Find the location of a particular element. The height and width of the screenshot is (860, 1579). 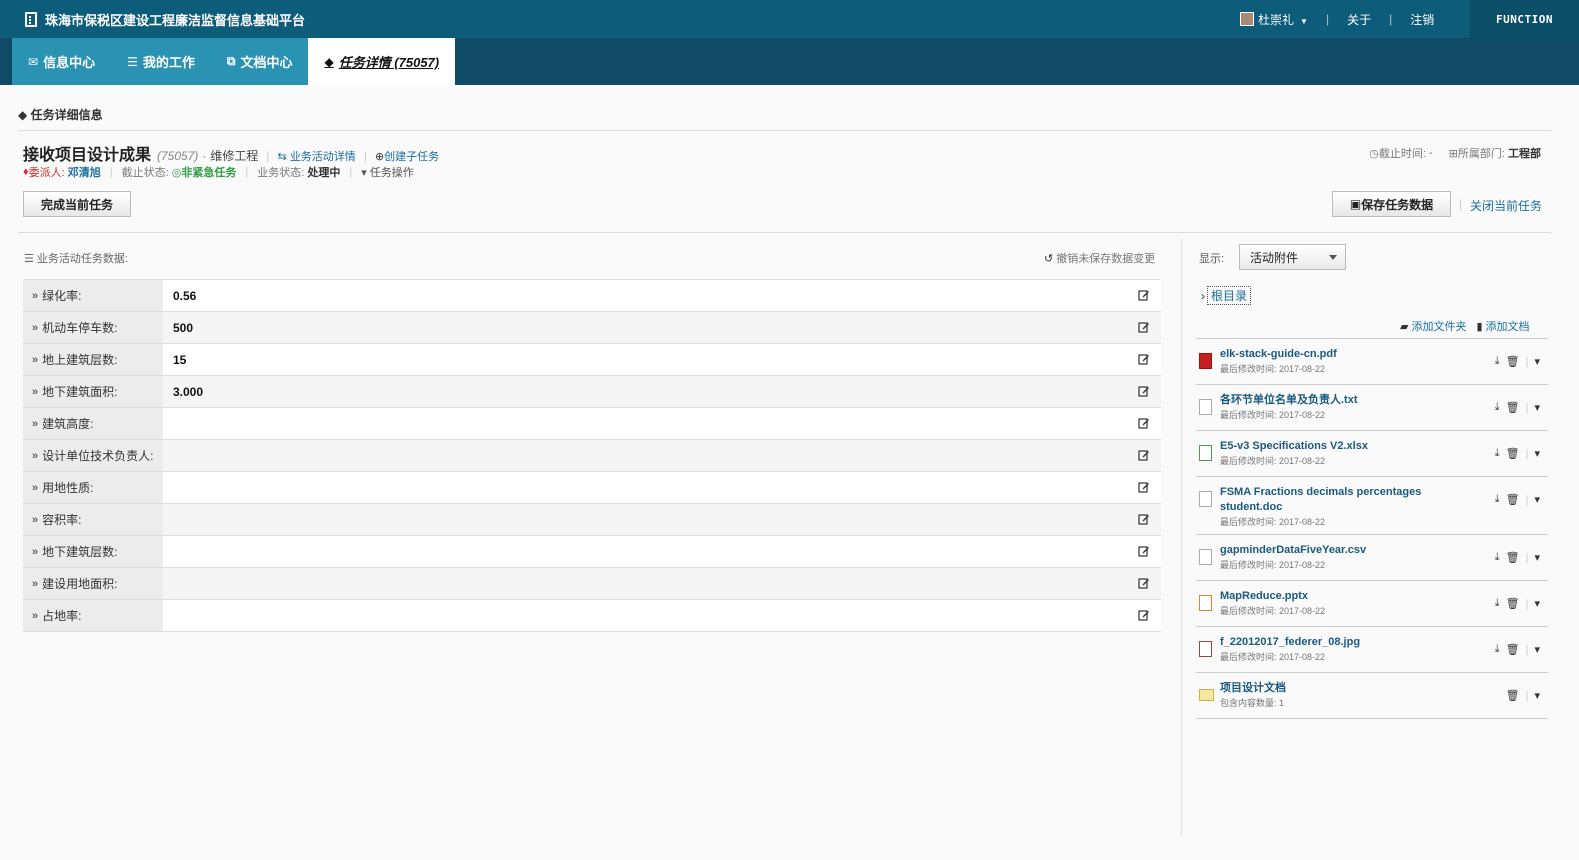

field-label: » 机动车停车数: is located at coordinates (93, 327).